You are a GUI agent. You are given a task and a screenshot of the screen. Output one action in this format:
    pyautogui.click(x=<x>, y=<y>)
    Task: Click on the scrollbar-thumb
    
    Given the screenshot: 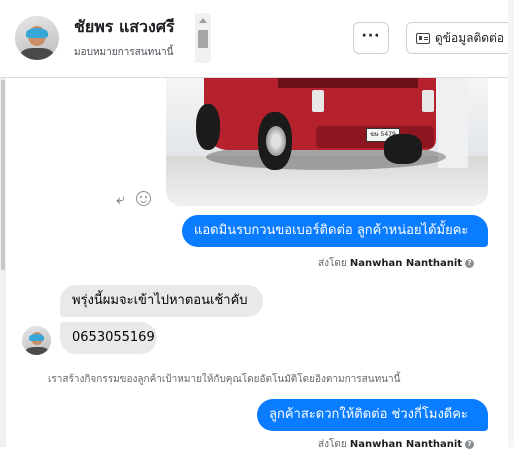 What is the action you would take?
    pyautogui.click(x=203, y=39)
    